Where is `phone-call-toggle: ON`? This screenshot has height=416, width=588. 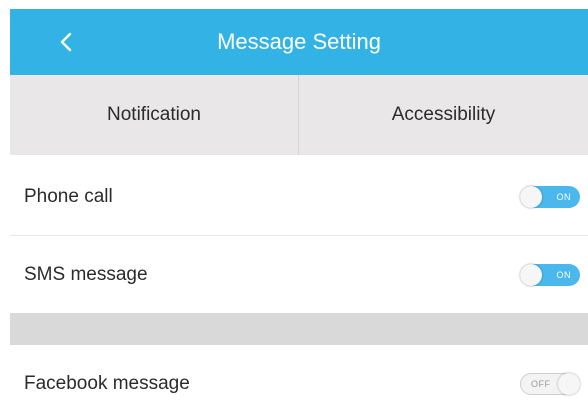 phone-call-toggle: ON is located at coordinates (550, 197).